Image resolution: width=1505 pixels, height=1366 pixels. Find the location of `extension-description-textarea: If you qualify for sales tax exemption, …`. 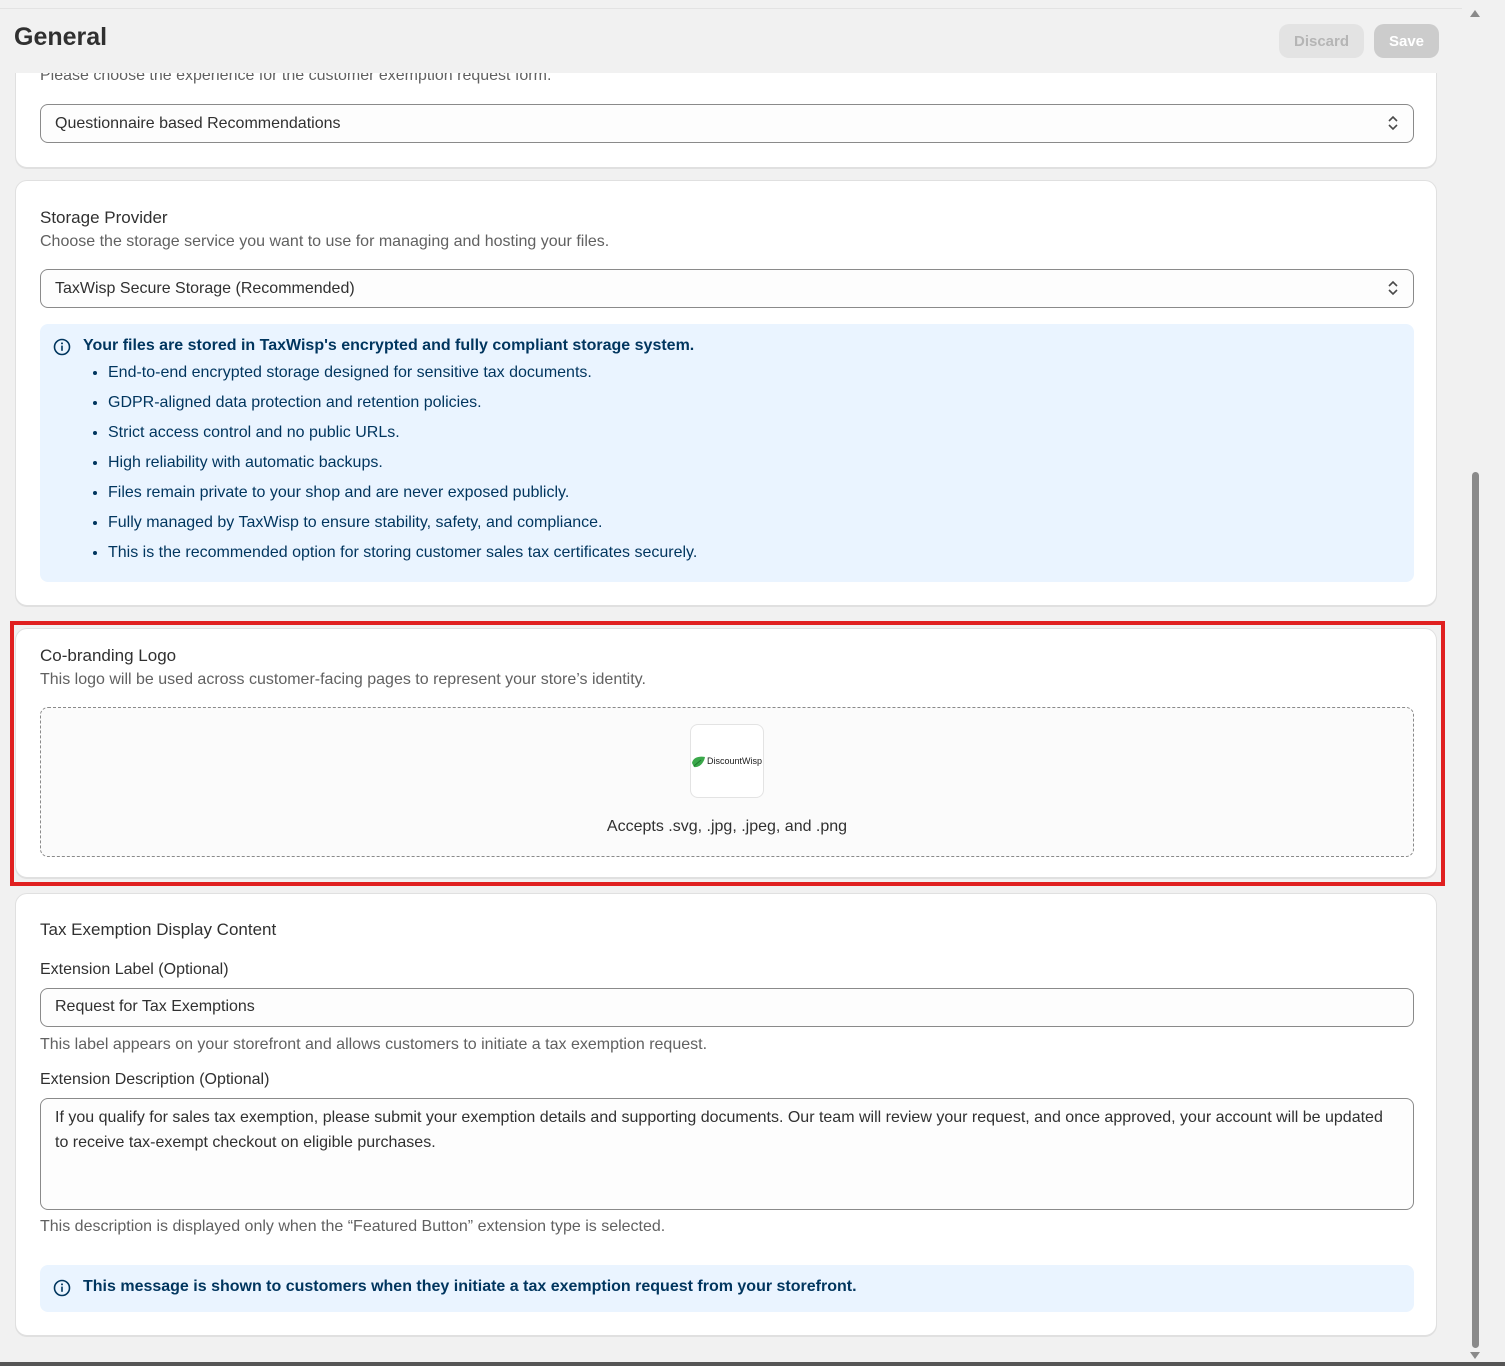

extension-description-textarea: If you qualify for sales tax exemption, … is located at coordinates (727, 1154).